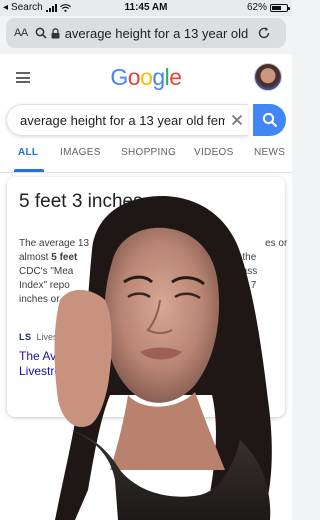  What do you see at coordinates (29, 170) in the screenshot?
I see `active-tab-indicator` at bounding box center [29, 170].